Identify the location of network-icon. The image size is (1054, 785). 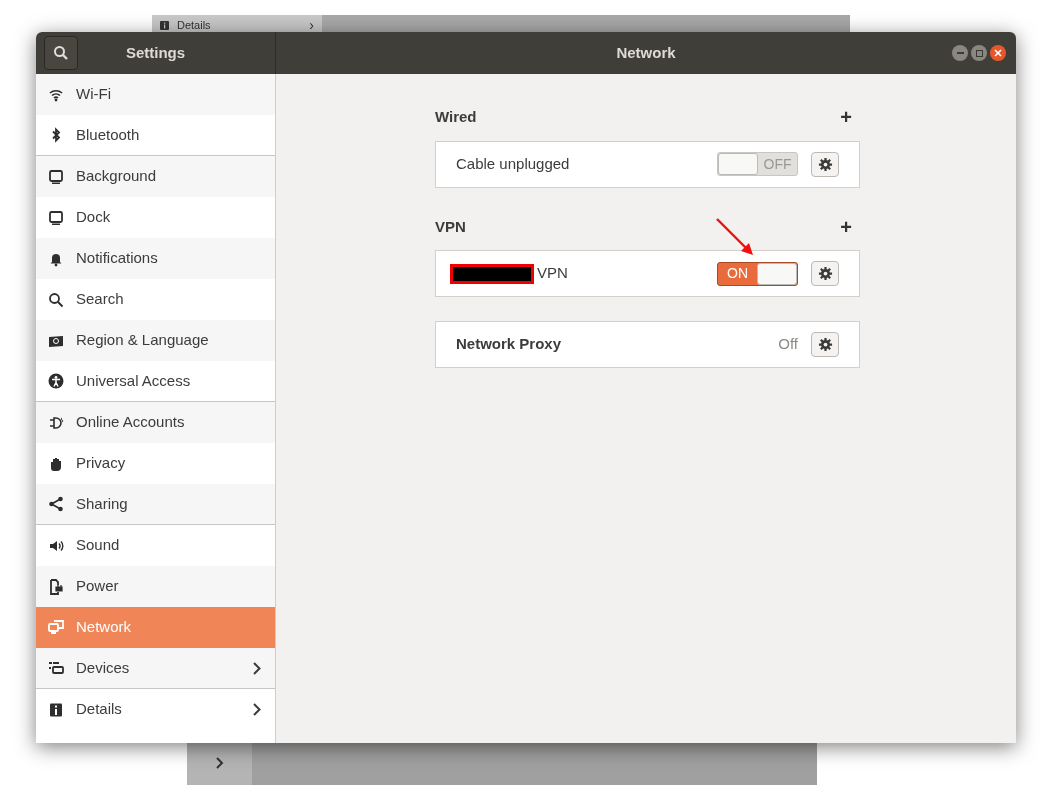
(56, 627).